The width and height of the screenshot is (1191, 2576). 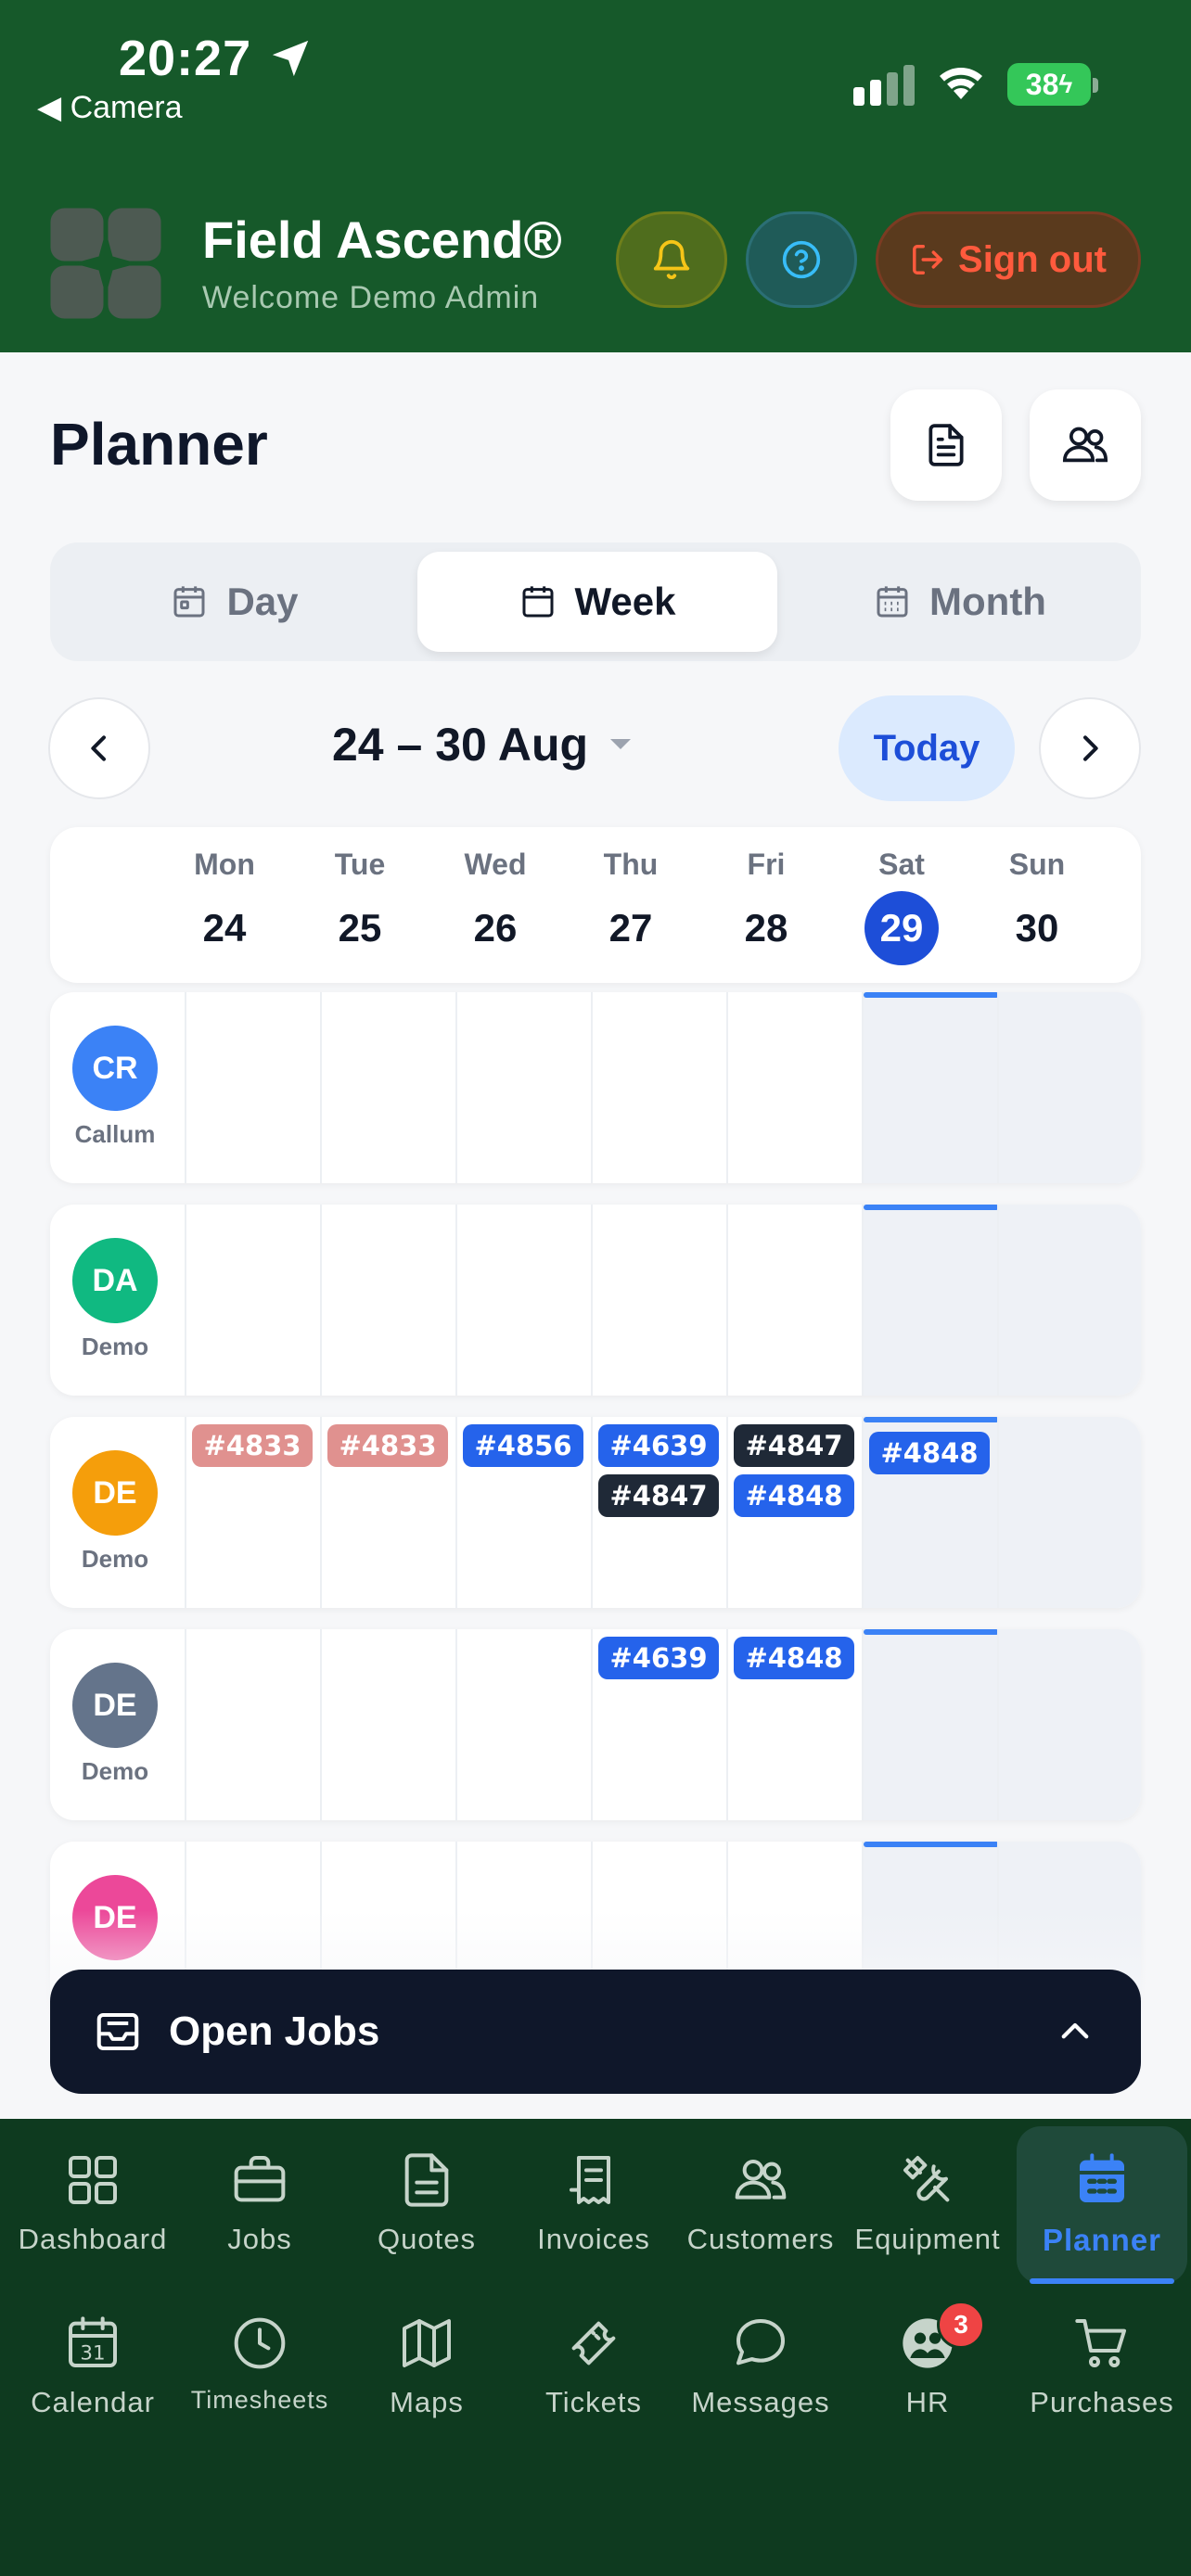 I want to click on briefcase-icon, so click(x=259, y=2180).